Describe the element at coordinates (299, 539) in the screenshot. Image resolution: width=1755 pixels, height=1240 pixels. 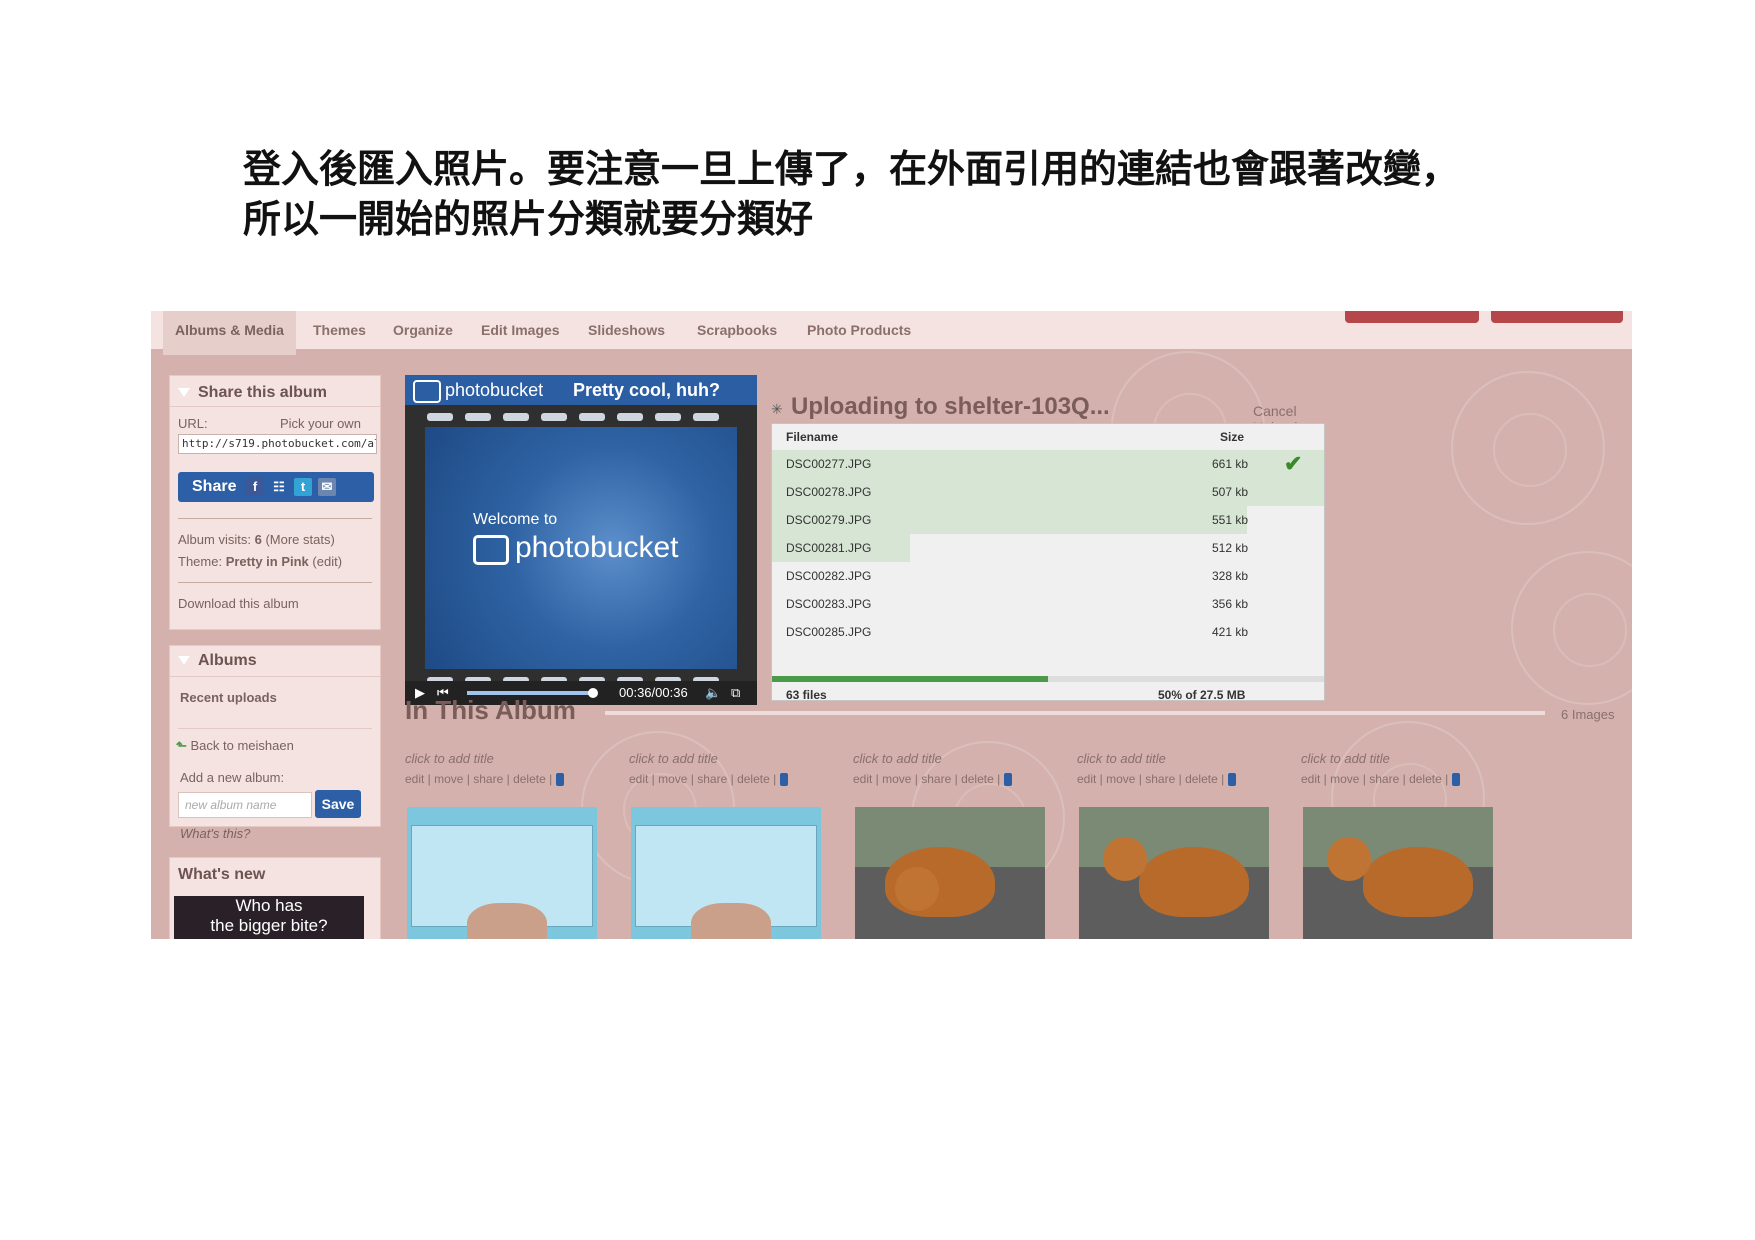
I see `more-stats-link: (More stats)` at that location.